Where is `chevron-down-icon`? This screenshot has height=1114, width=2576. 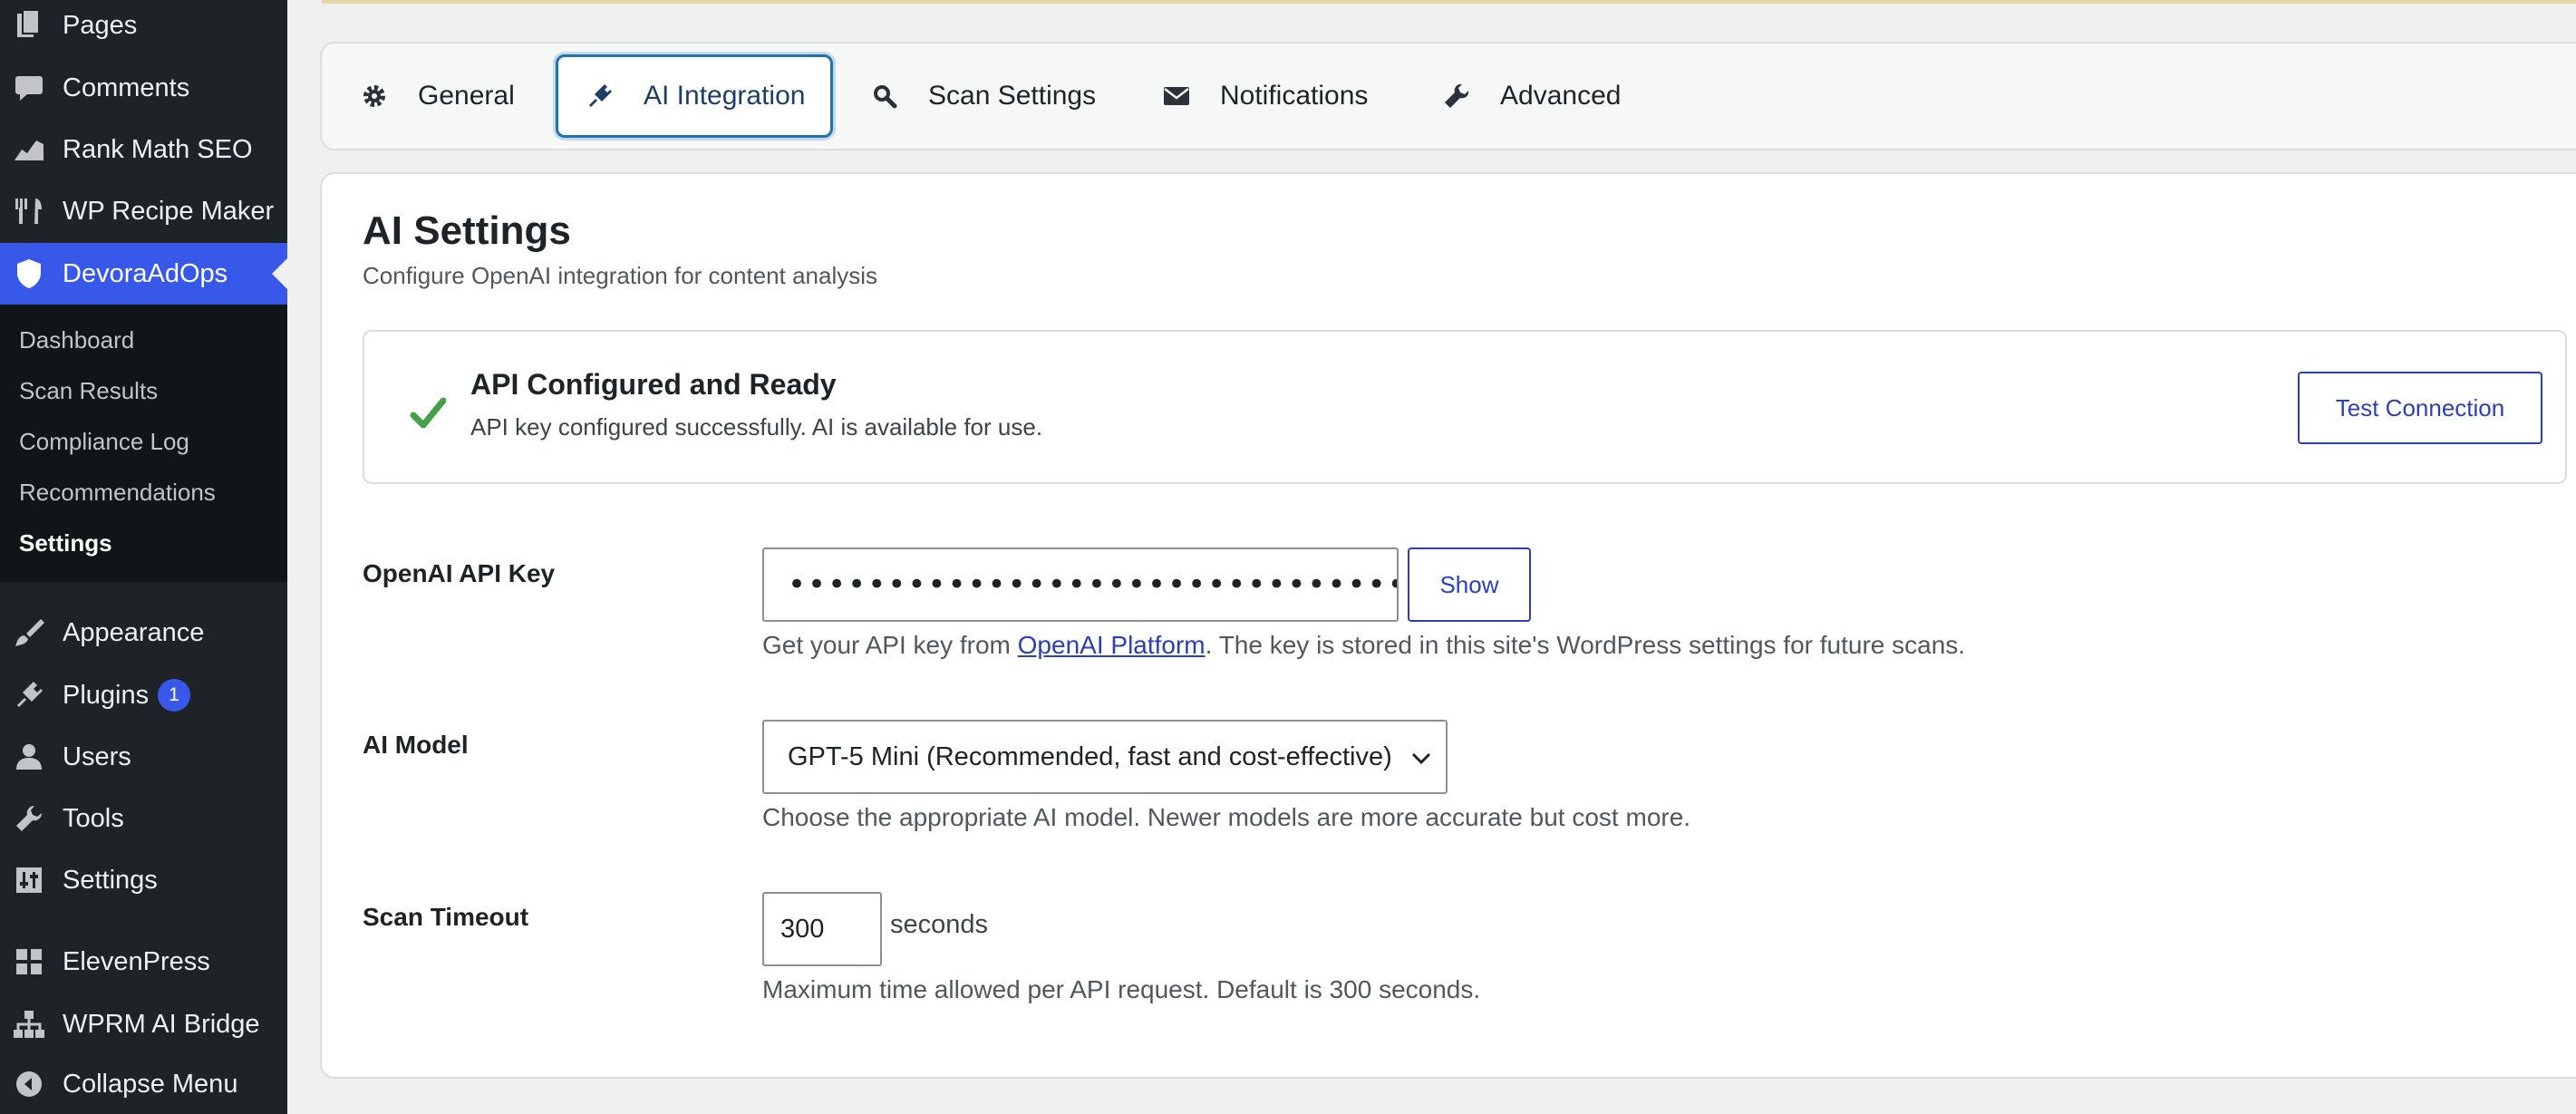
chevron-down-icon is located at coordinates (1421, 759).